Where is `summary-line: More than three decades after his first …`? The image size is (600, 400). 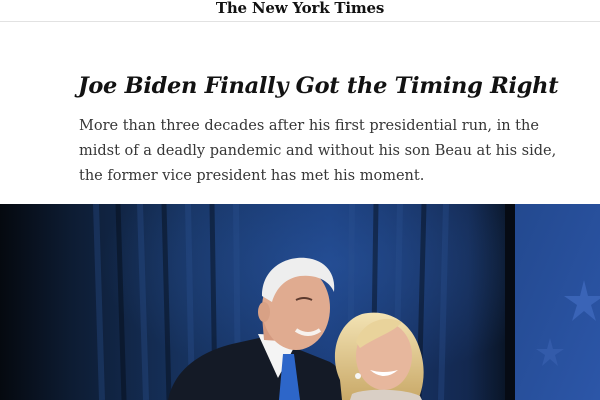
summary-line: More than three decades after his first … is located at coordinates (309, 126).